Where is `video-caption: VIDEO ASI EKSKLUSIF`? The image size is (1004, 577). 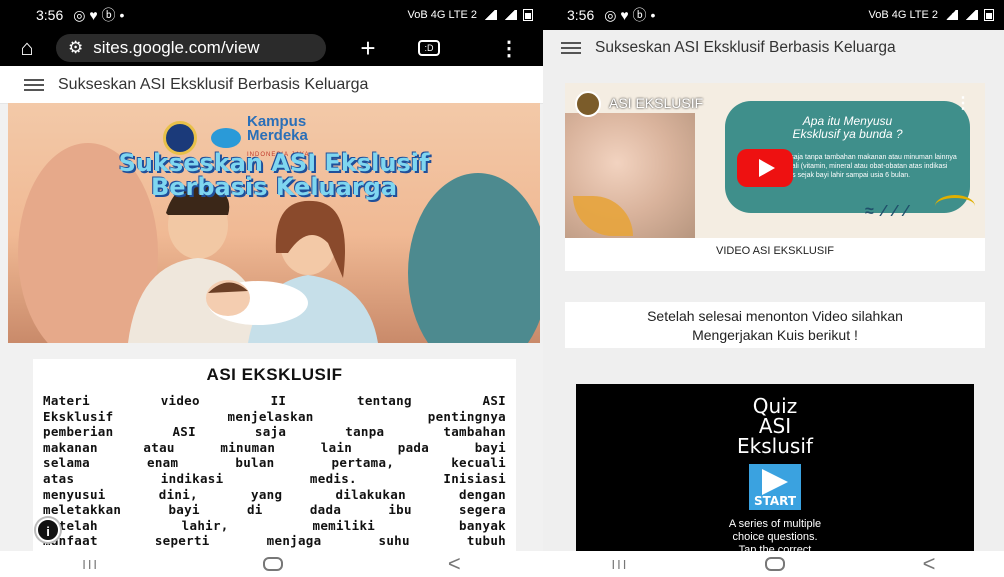
video-caption: VIDEO ASI EKSKLUSIF is located at coordinates (775, 251).